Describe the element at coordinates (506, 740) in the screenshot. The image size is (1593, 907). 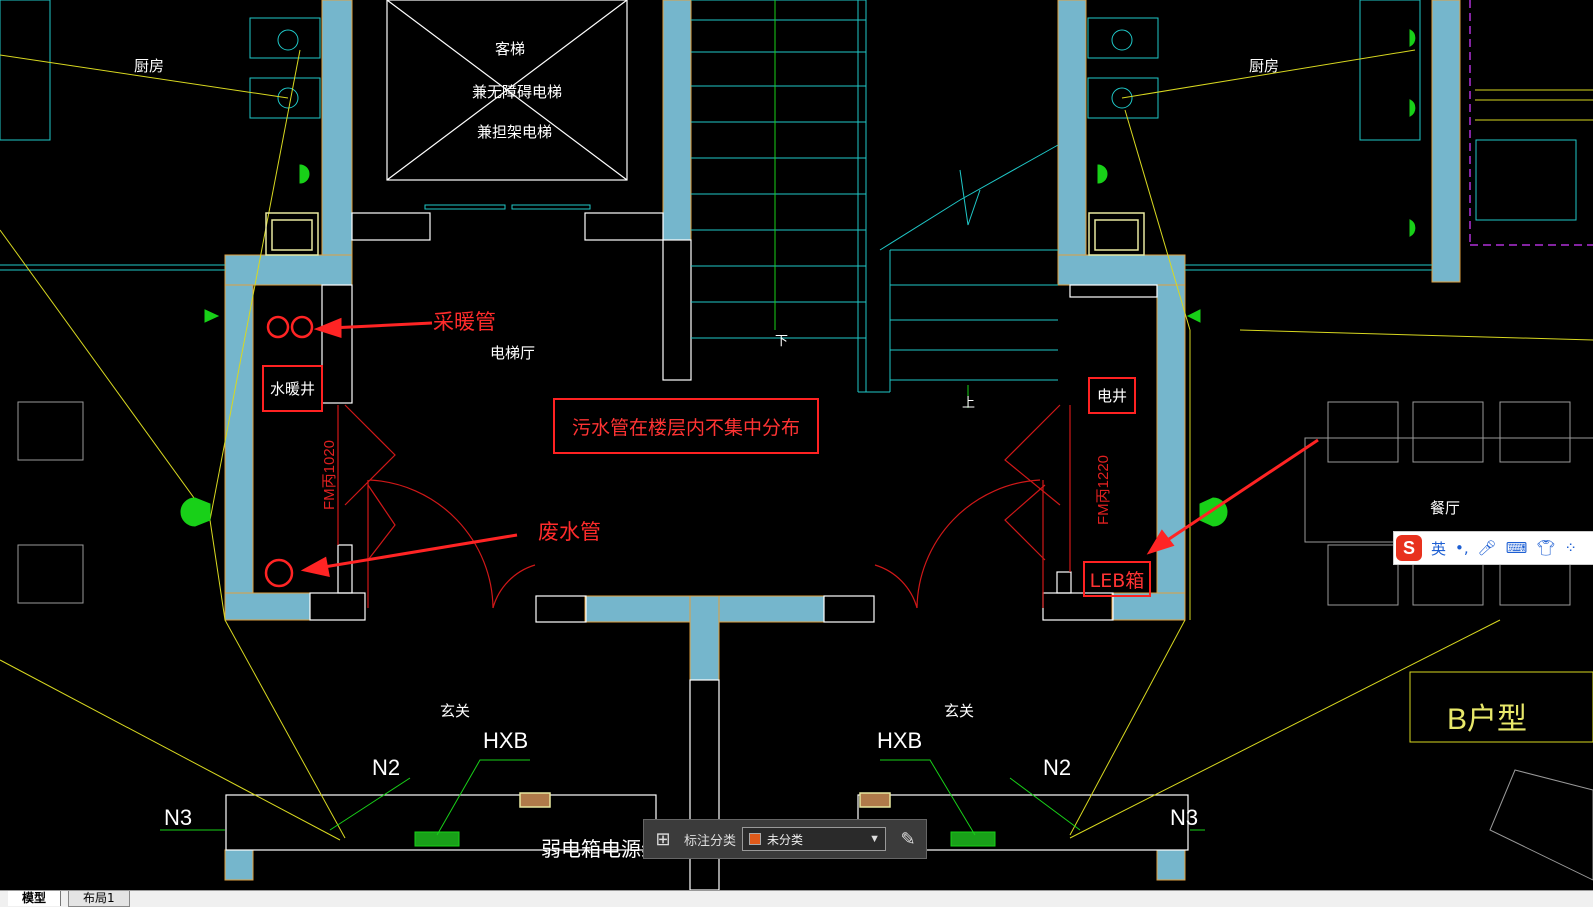
I see `label-hxb-left: HXB` at that location.